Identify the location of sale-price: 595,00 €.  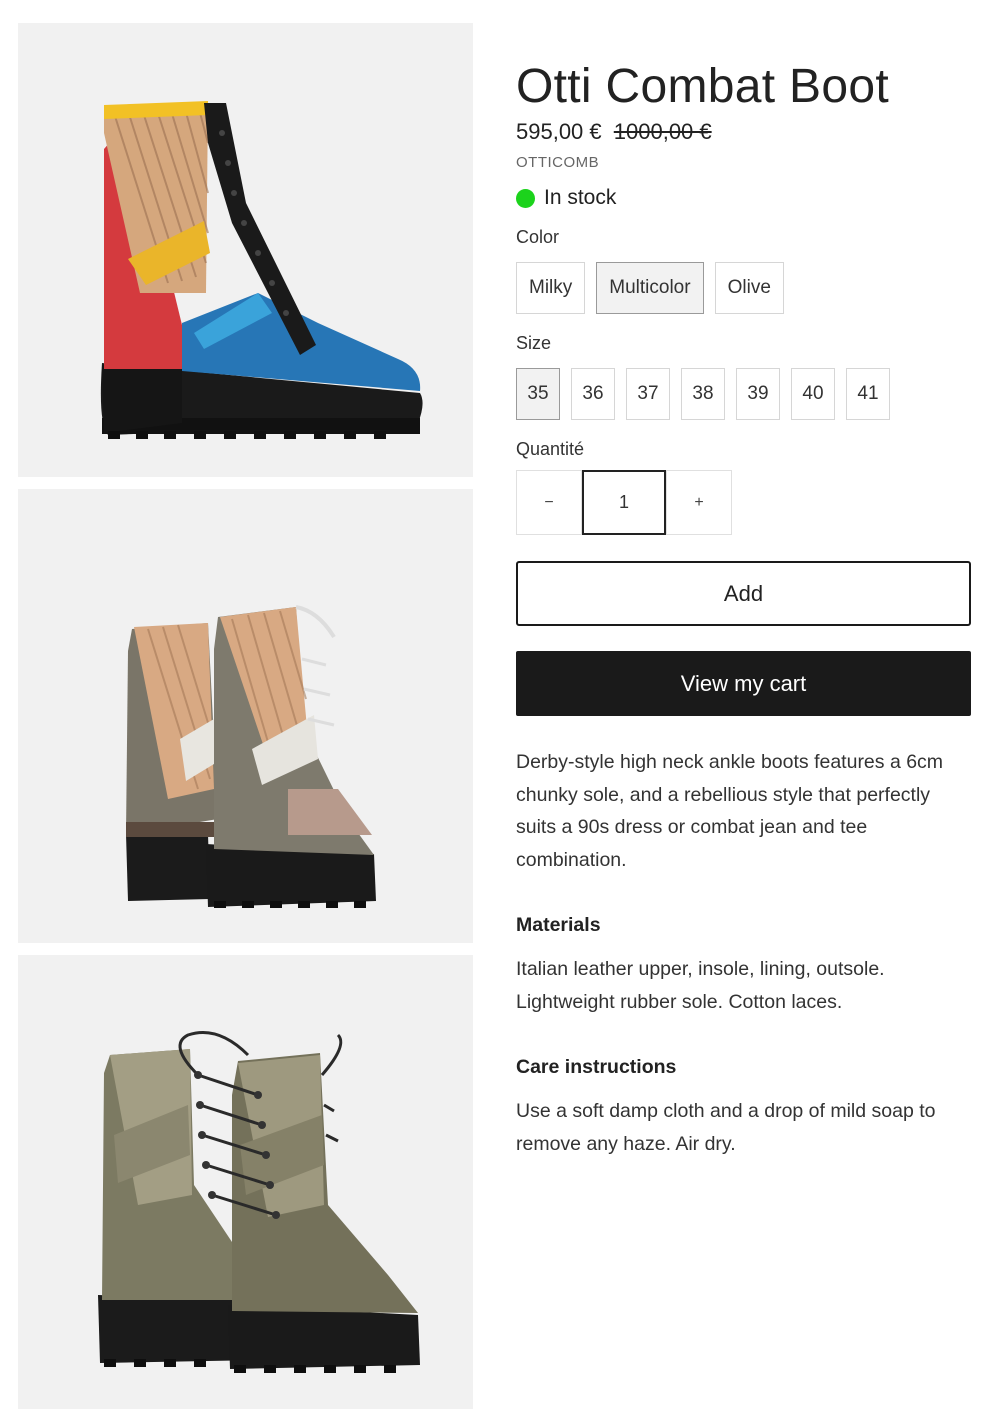
(559, 131).